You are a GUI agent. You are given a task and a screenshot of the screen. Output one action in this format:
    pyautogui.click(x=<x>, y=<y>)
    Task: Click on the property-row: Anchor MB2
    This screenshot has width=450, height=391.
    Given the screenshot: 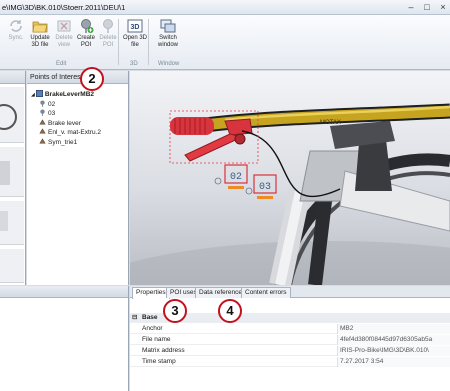 What is the action you would take?
    pyautogui.click(x=290, y=329)
    